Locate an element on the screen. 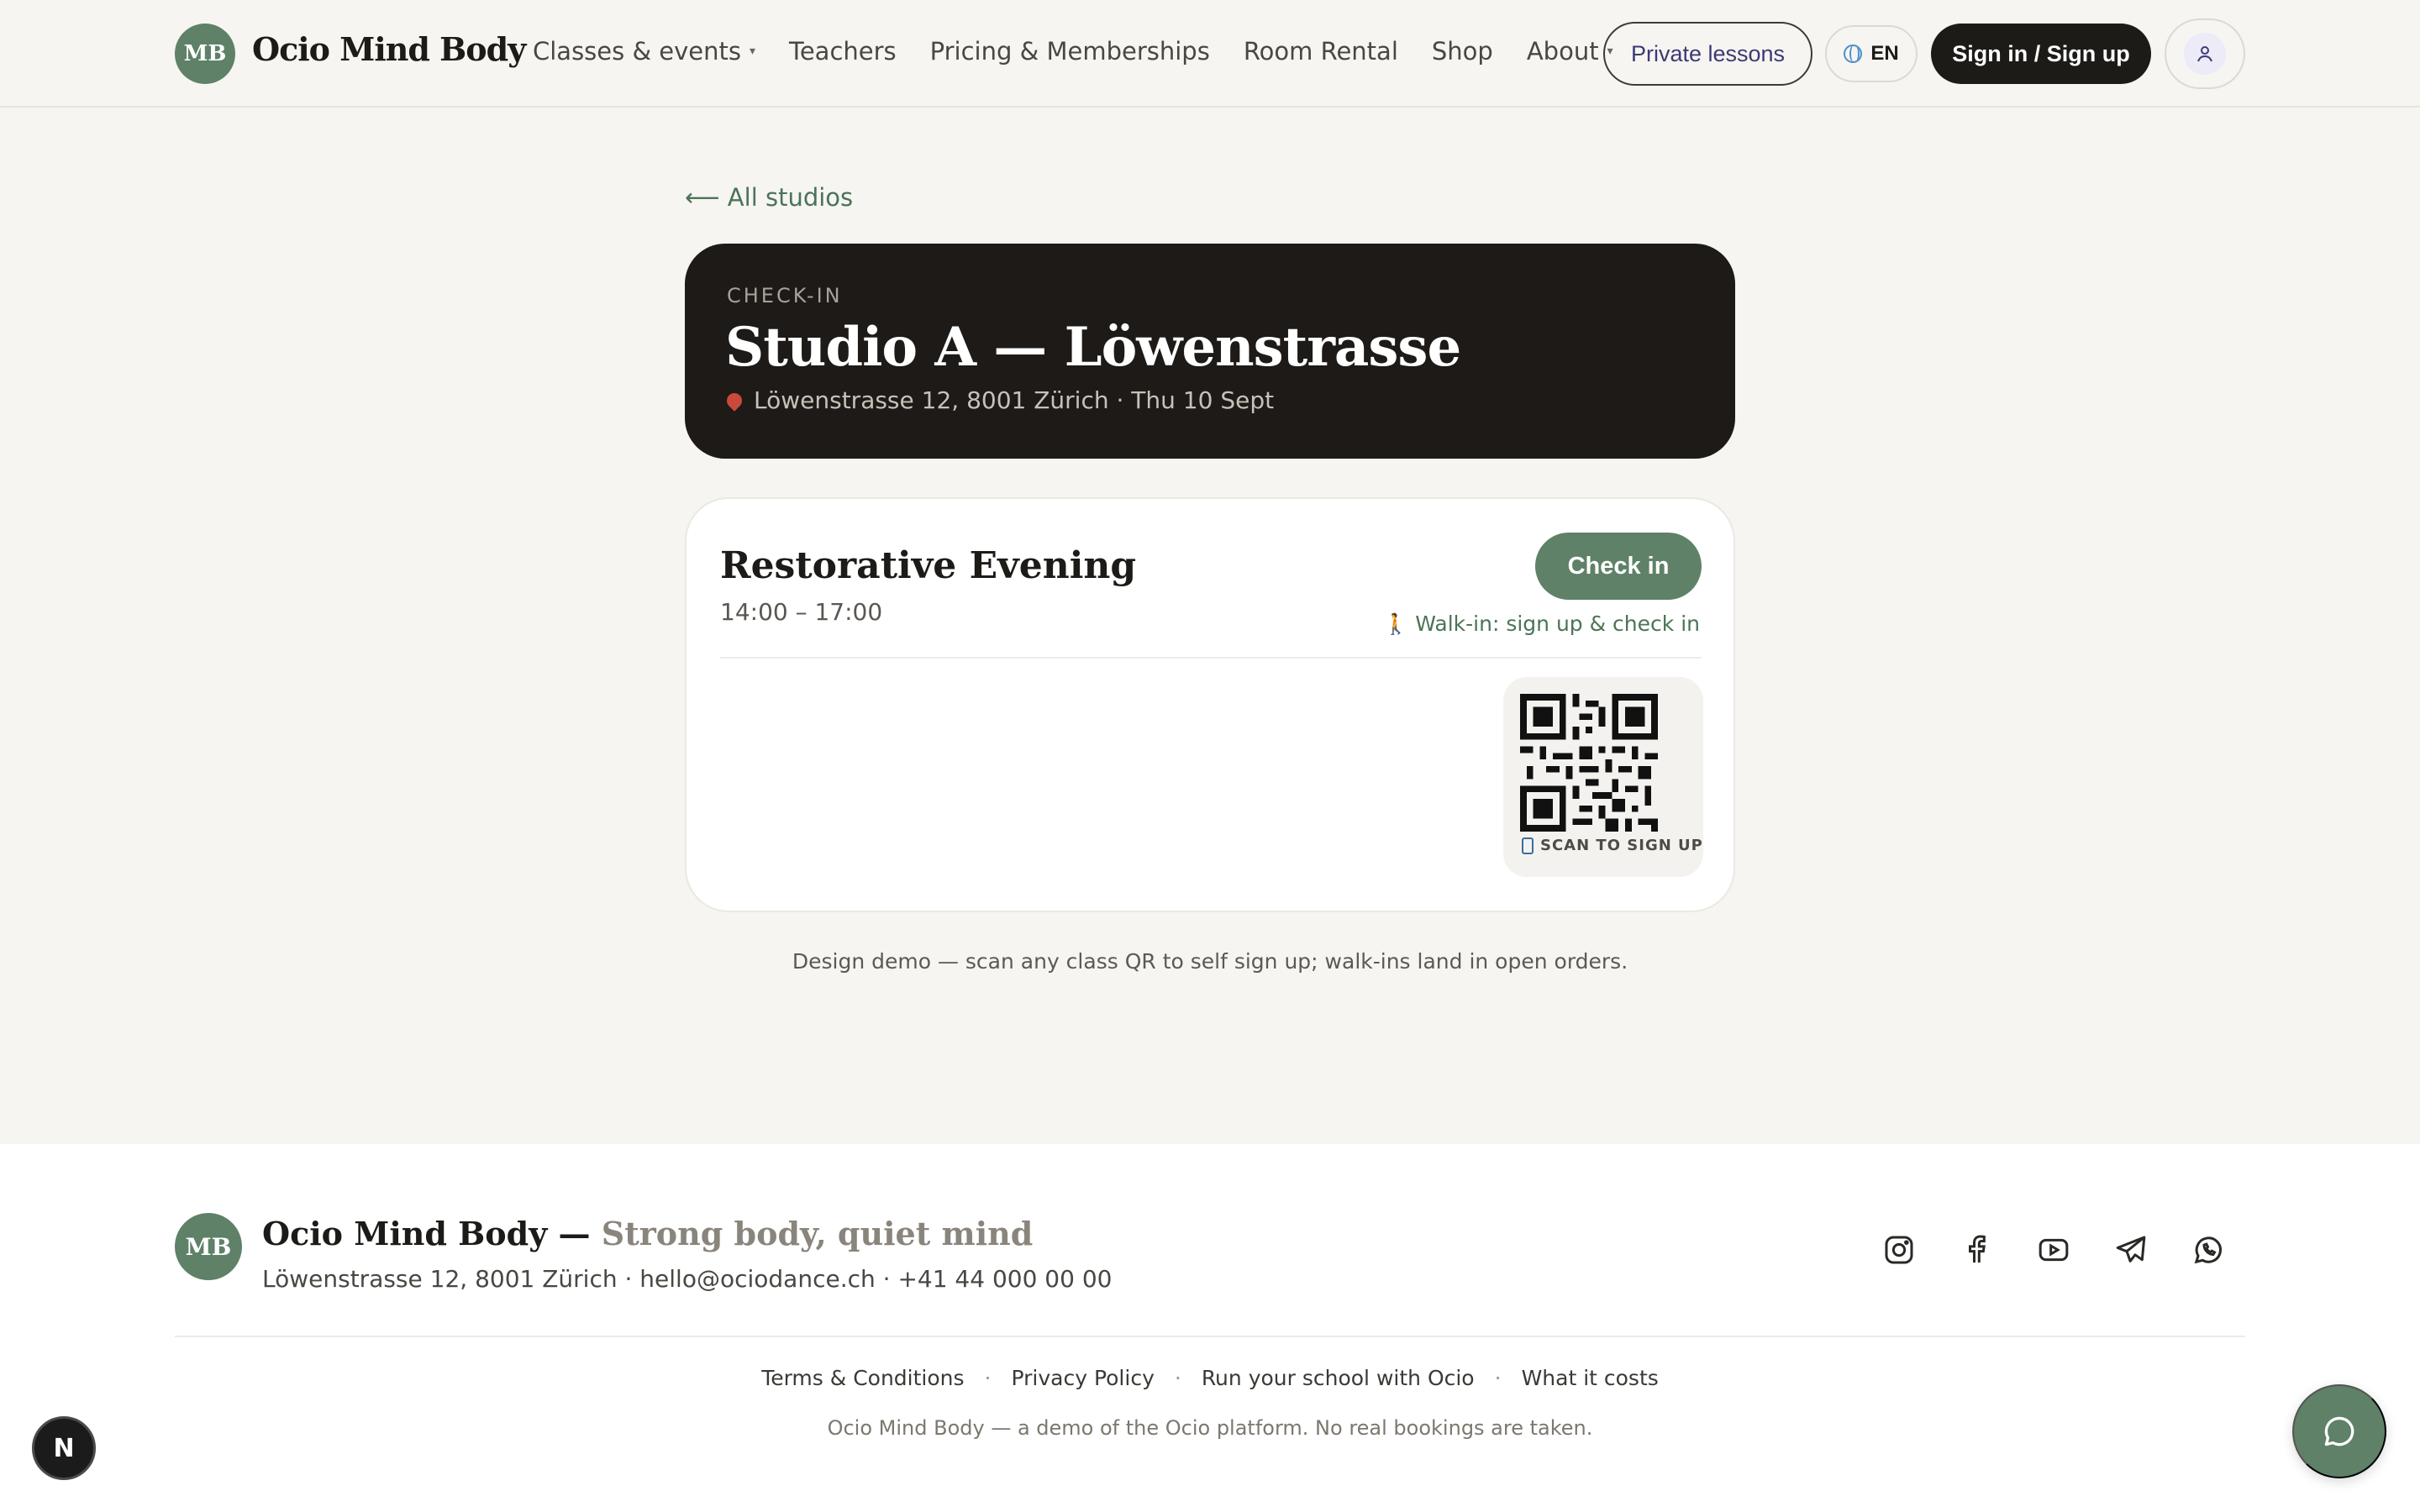 Image resolution: width=2420 pixels, height=1512 pixels. logo-badge: MB is located at coordinates (205, 54).